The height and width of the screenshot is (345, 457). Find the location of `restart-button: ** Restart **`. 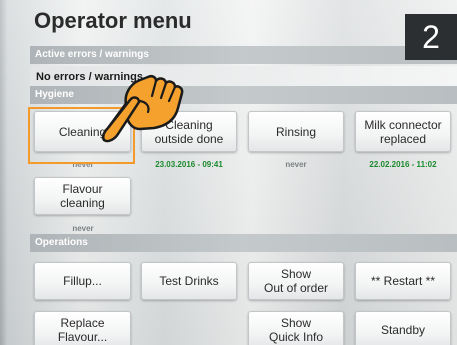

restart-button: ** Restart ** is located at coordinates (403, 281).